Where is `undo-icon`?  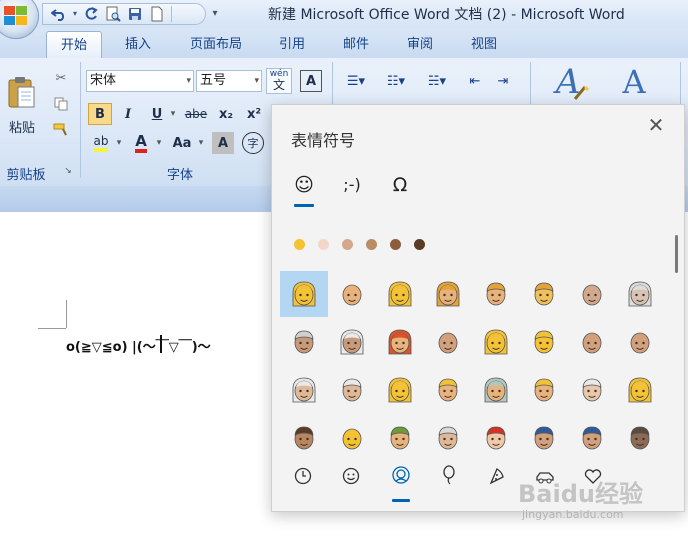
undo-icon is located at coordinates (59, 14).